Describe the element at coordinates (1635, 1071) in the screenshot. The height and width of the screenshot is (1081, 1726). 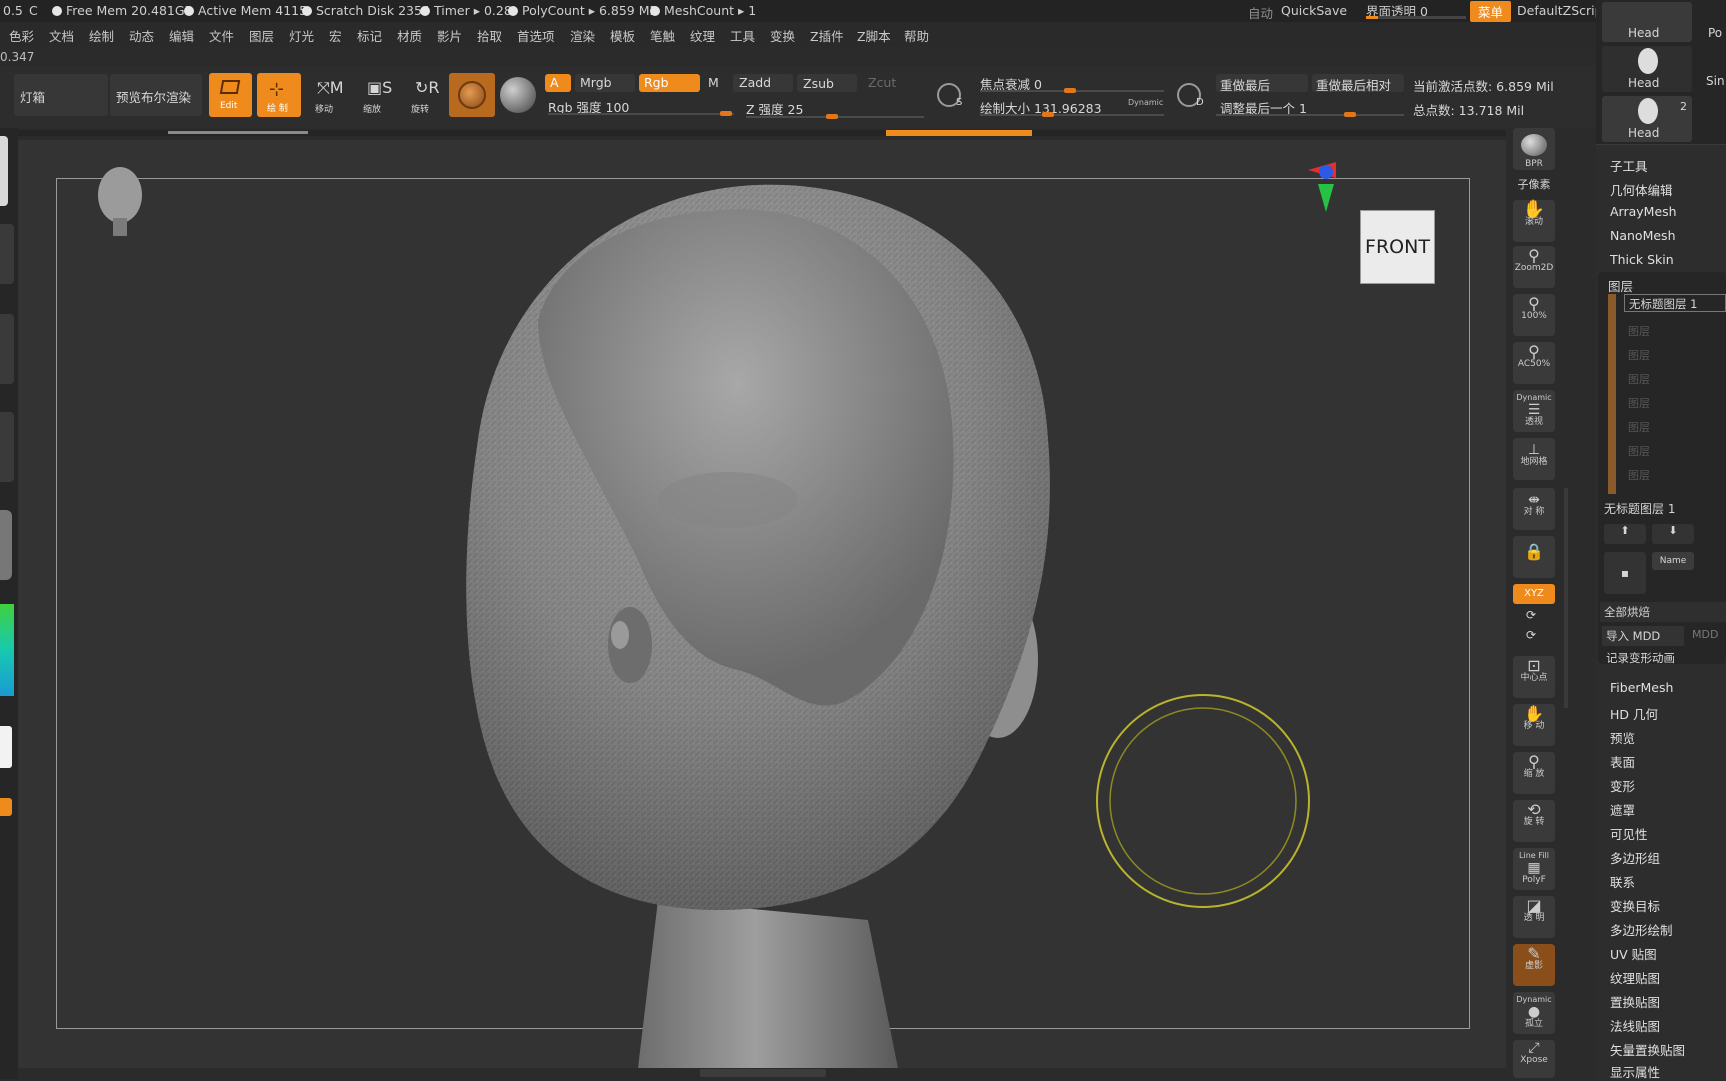
I see `display-properties-section: 显示属性` at that location.